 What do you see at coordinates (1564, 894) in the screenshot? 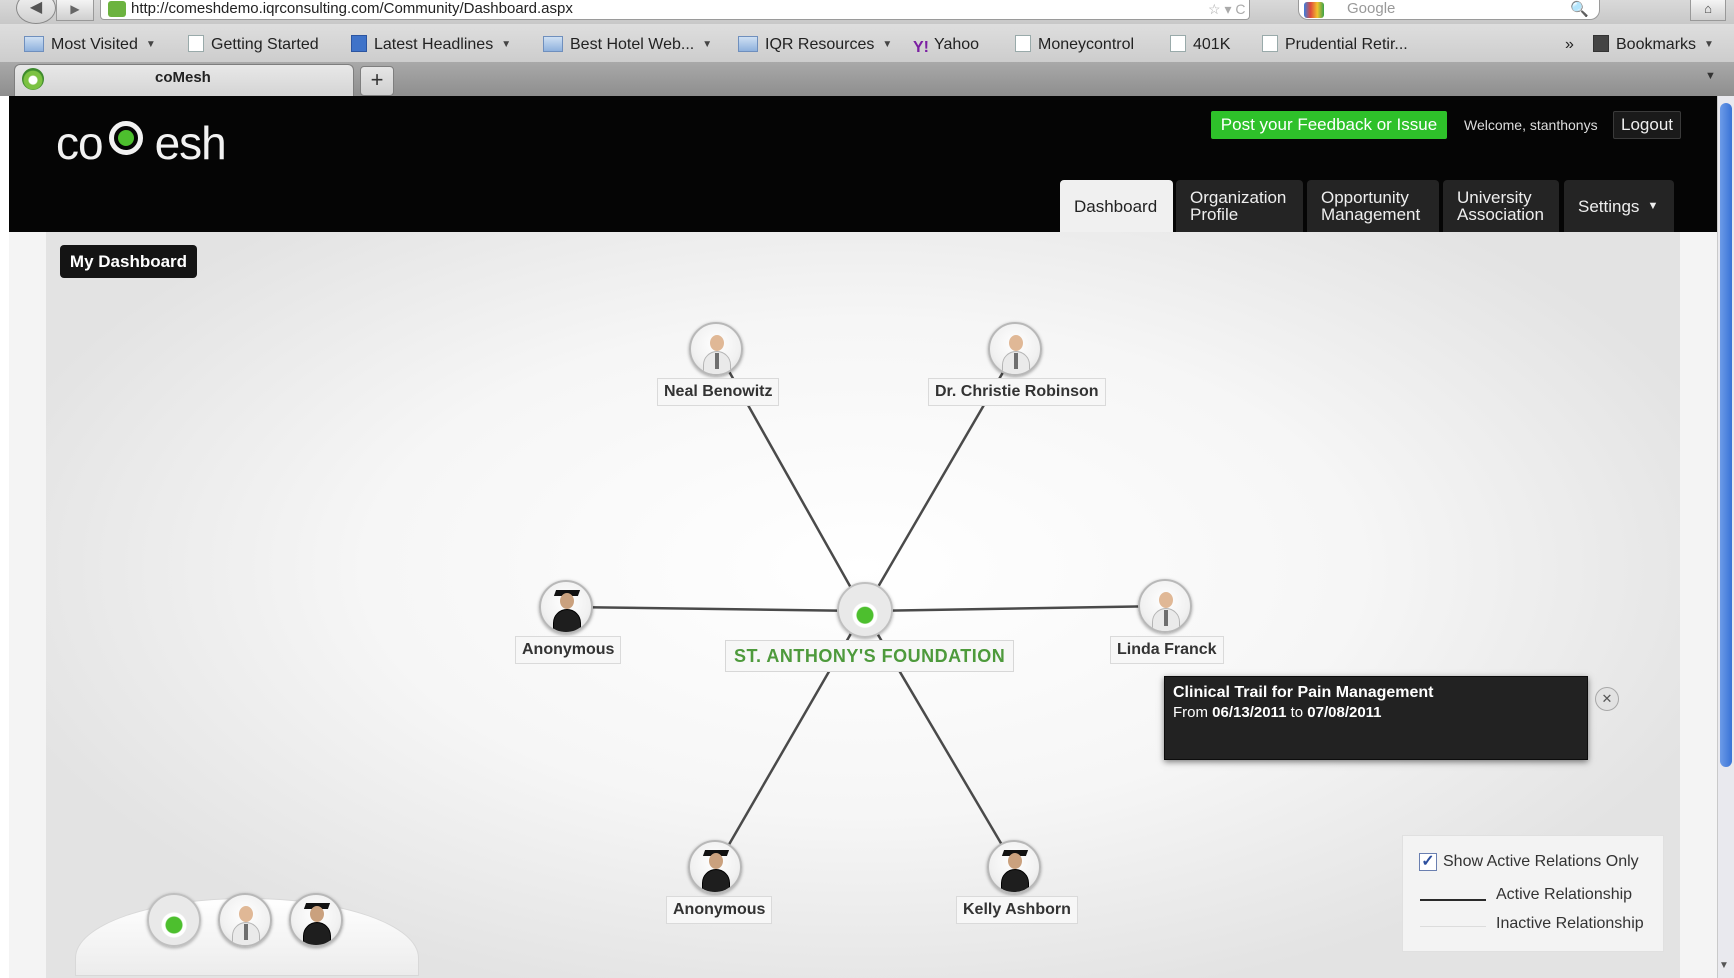
I see `active-relationship-label: Active Relationship` at bounding box center [1564, 894].